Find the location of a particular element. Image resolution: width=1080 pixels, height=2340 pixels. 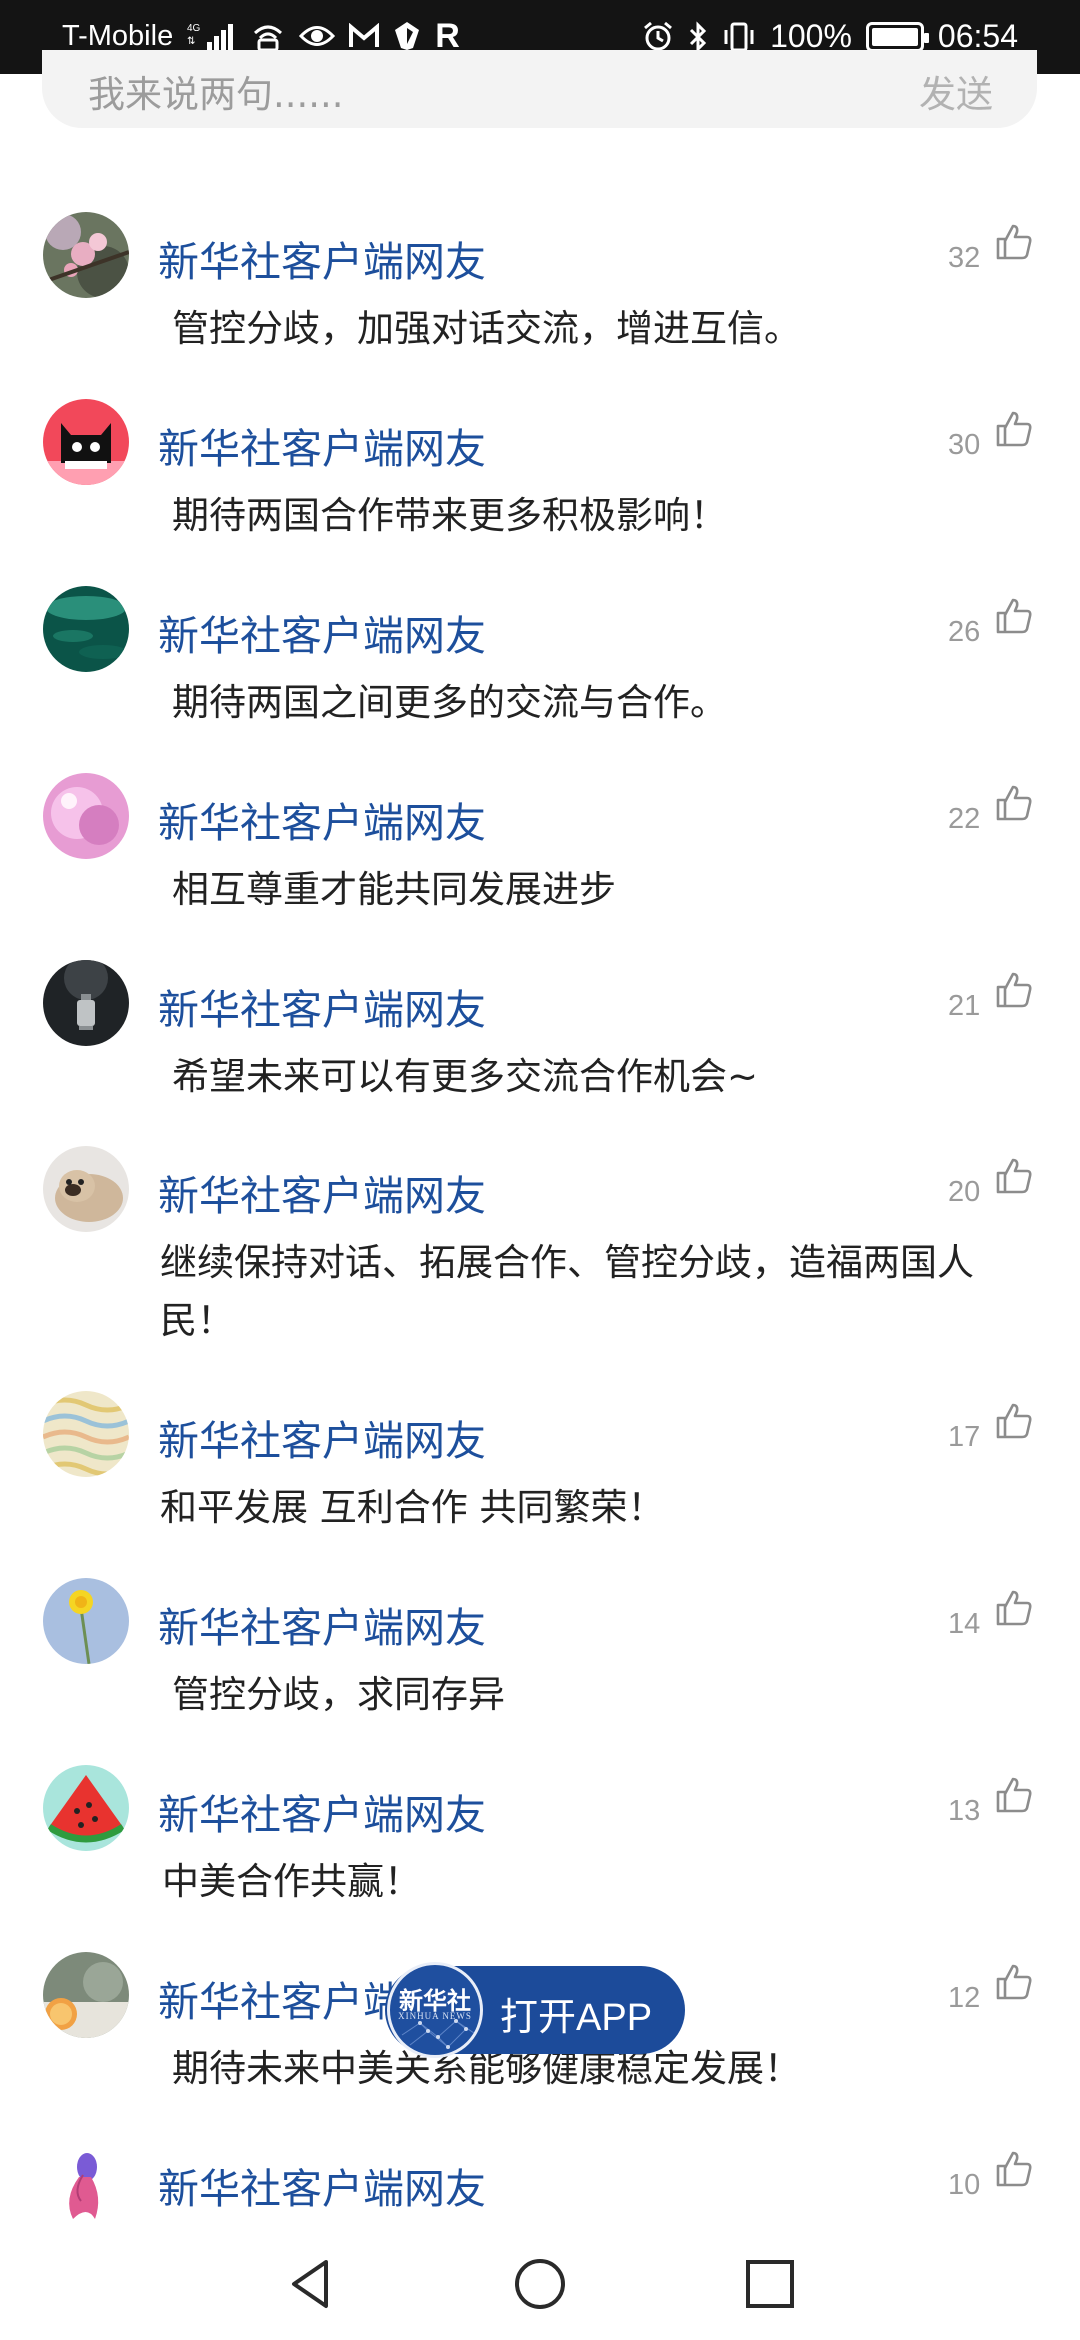

like-count: 12 is located at coordinates (964, 1998).